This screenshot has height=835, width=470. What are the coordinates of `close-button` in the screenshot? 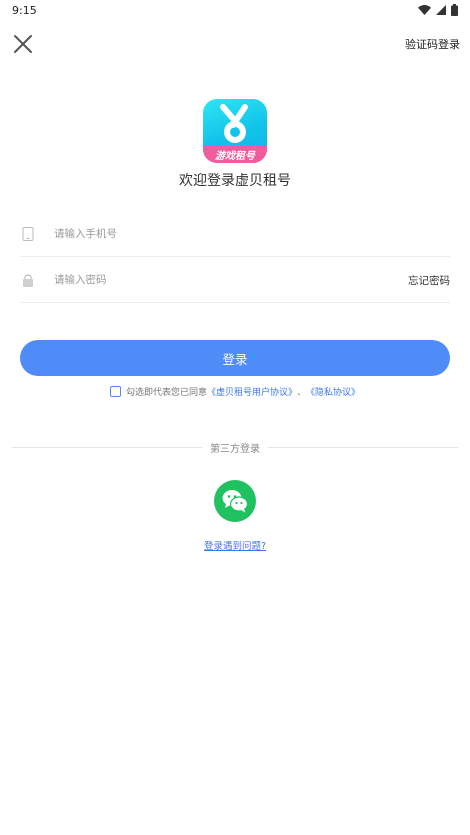 It's located at (23, 44).